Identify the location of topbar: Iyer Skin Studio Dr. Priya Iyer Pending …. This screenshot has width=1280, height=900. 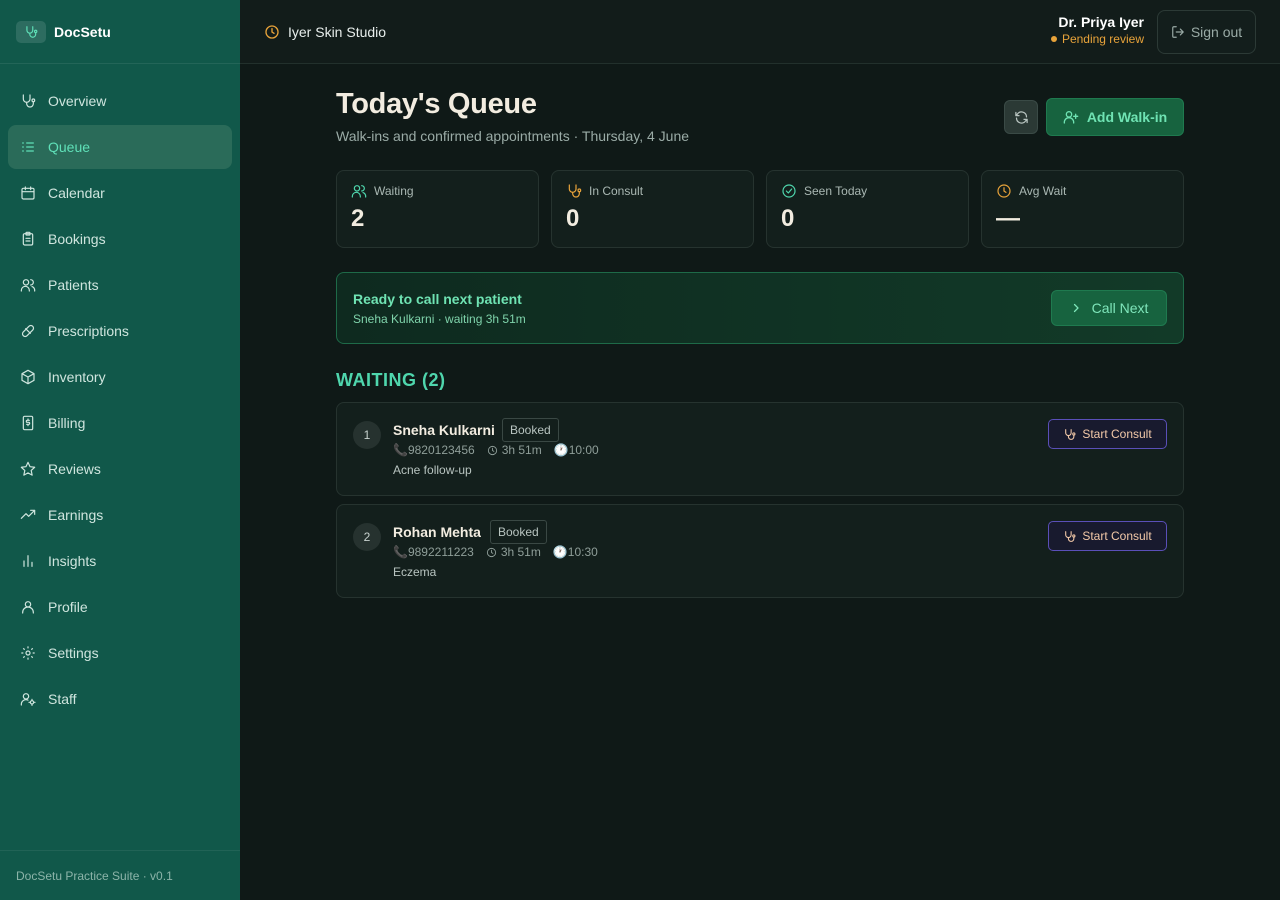
(760, 32).